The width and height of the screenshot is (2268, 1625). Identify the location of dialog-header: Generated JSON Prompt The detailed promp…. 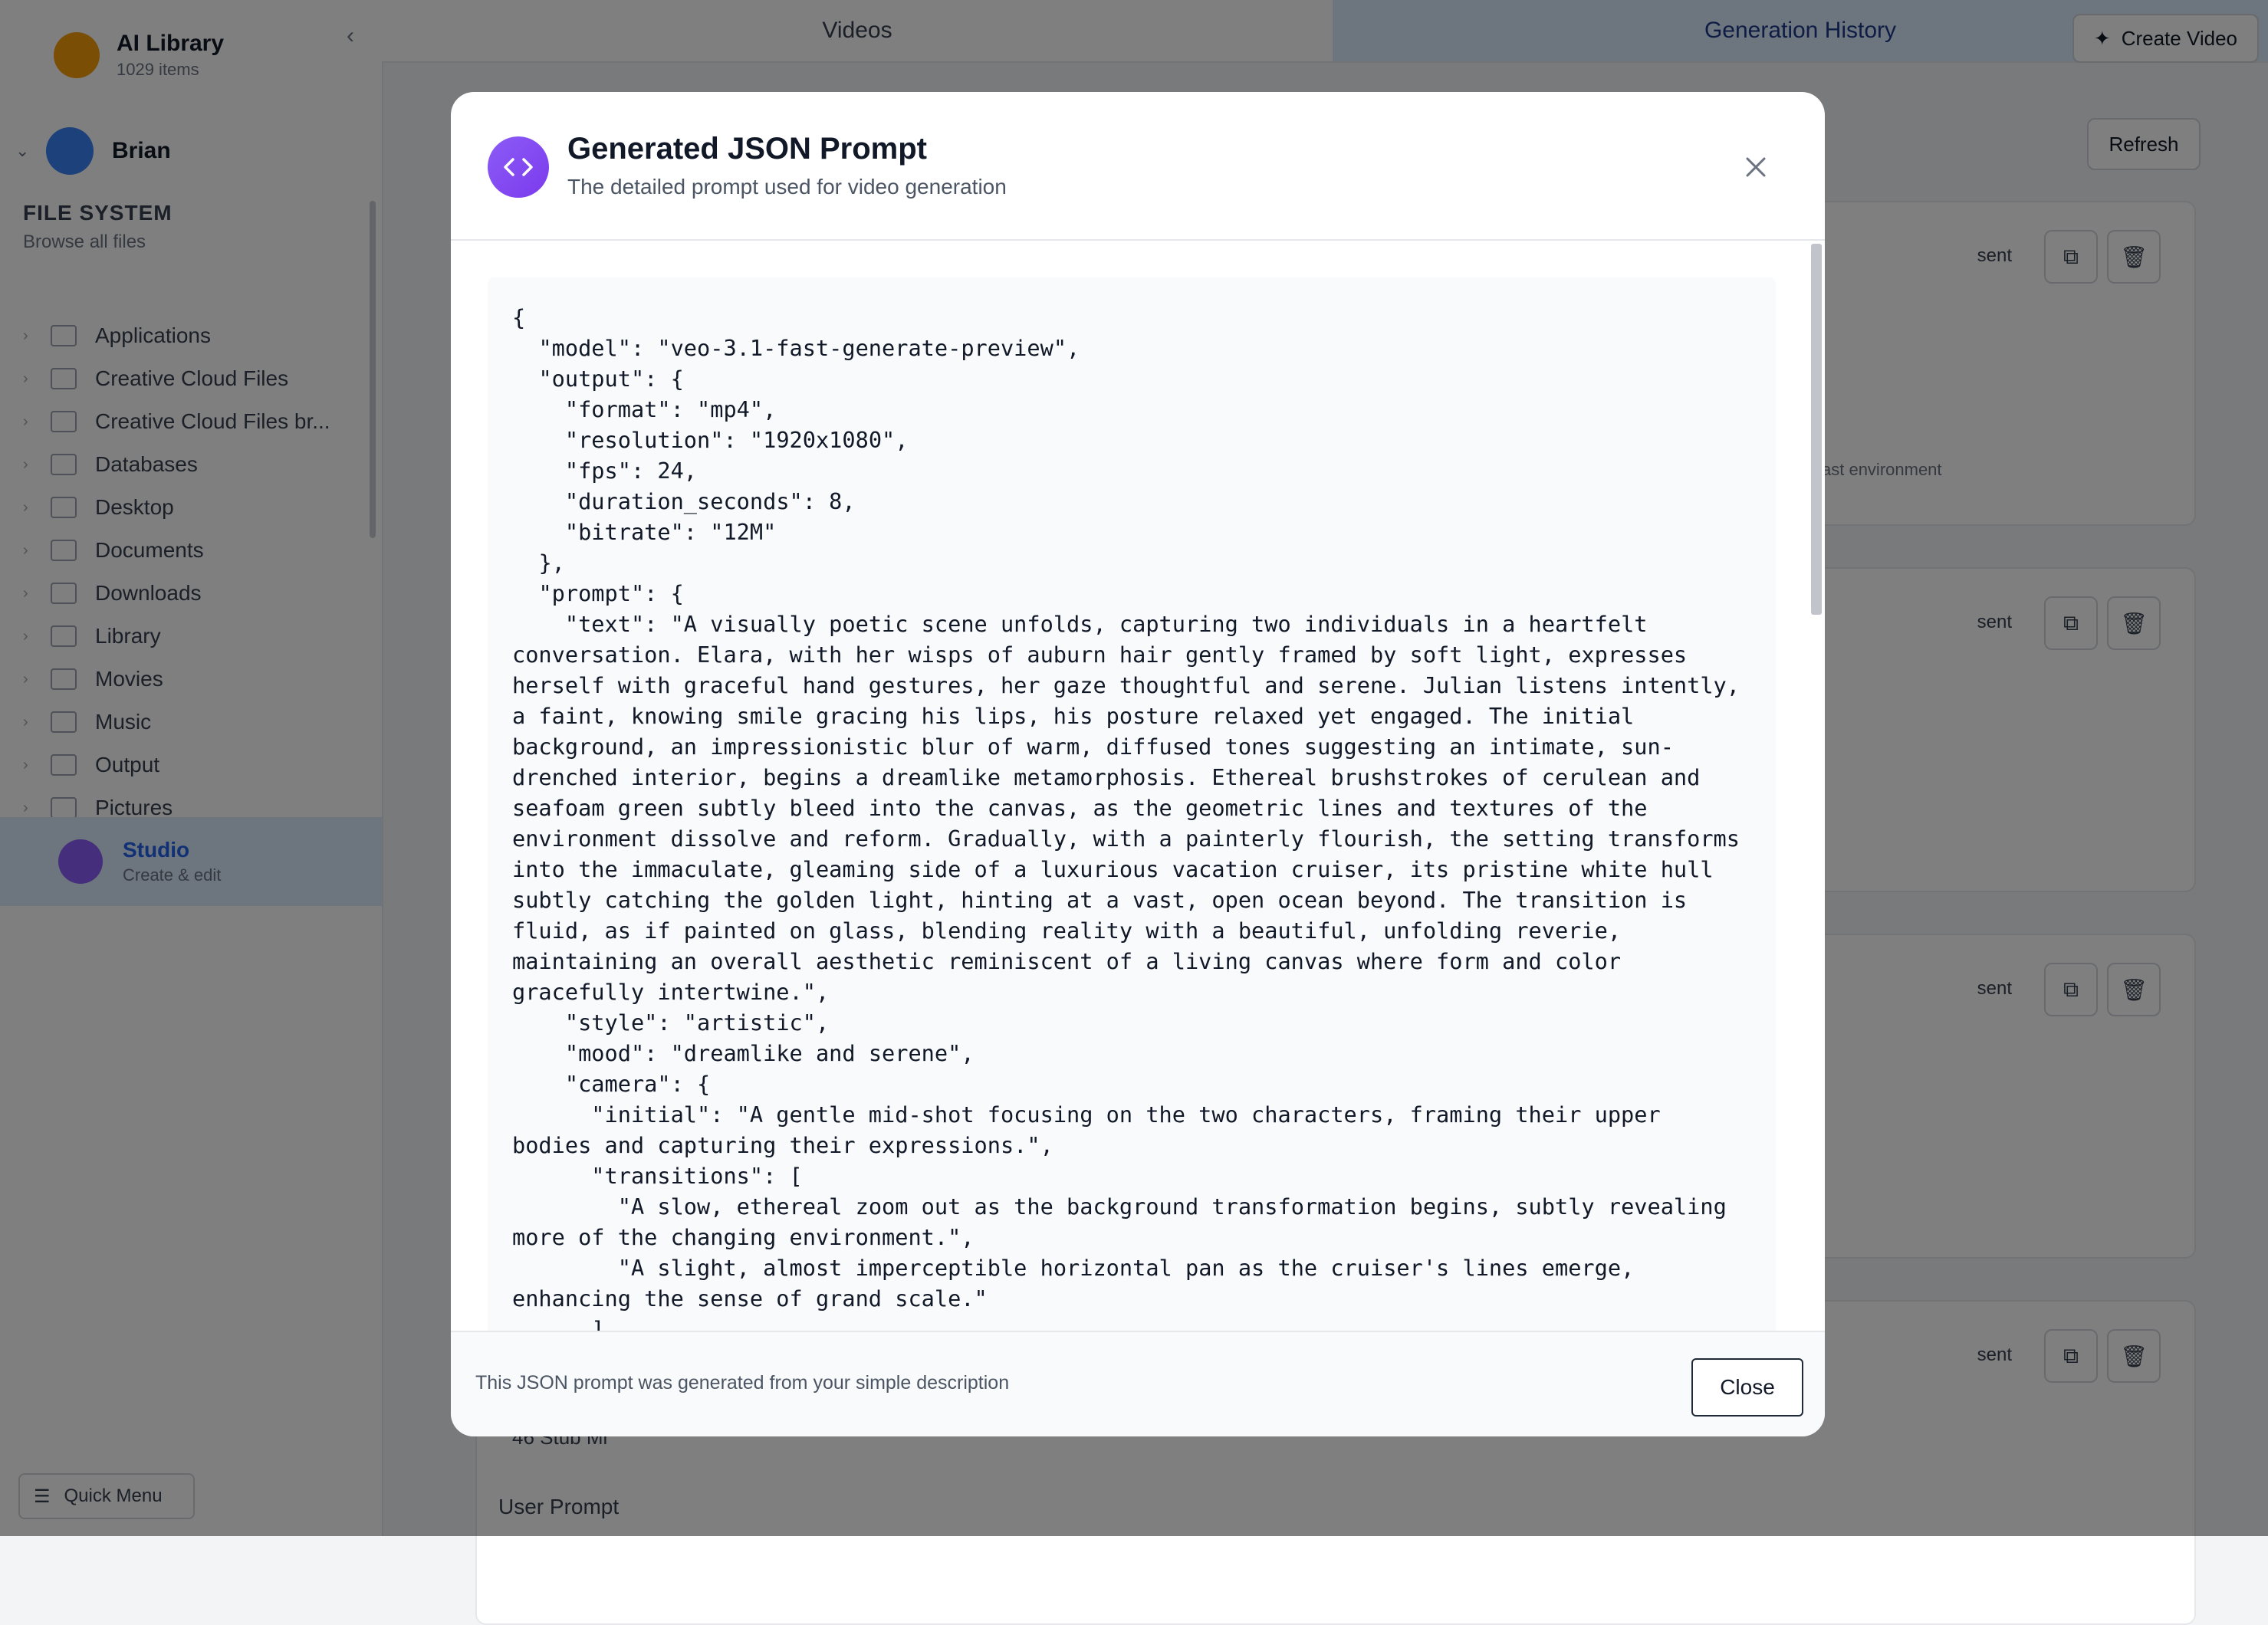
(1138, 166).